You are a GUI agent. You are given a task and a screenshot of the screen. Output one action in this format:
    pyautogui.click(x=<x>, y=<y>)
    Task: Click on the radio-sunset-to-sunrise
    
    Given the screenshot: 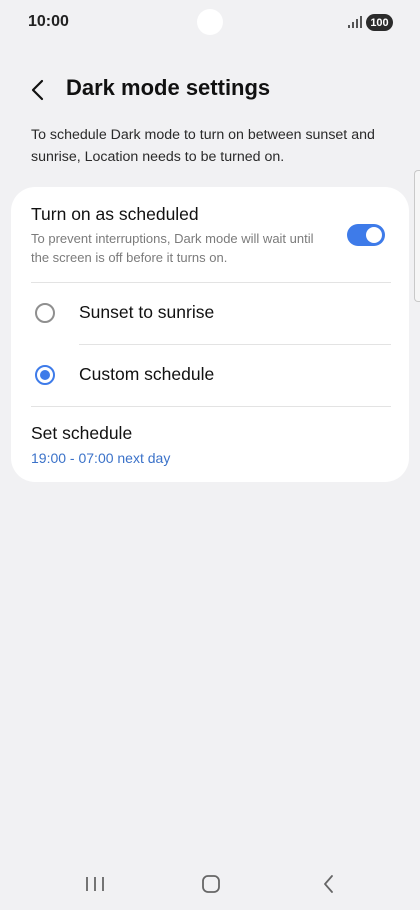 What is the action you would take?
    pyautogui.click(x=45, y=313)
    